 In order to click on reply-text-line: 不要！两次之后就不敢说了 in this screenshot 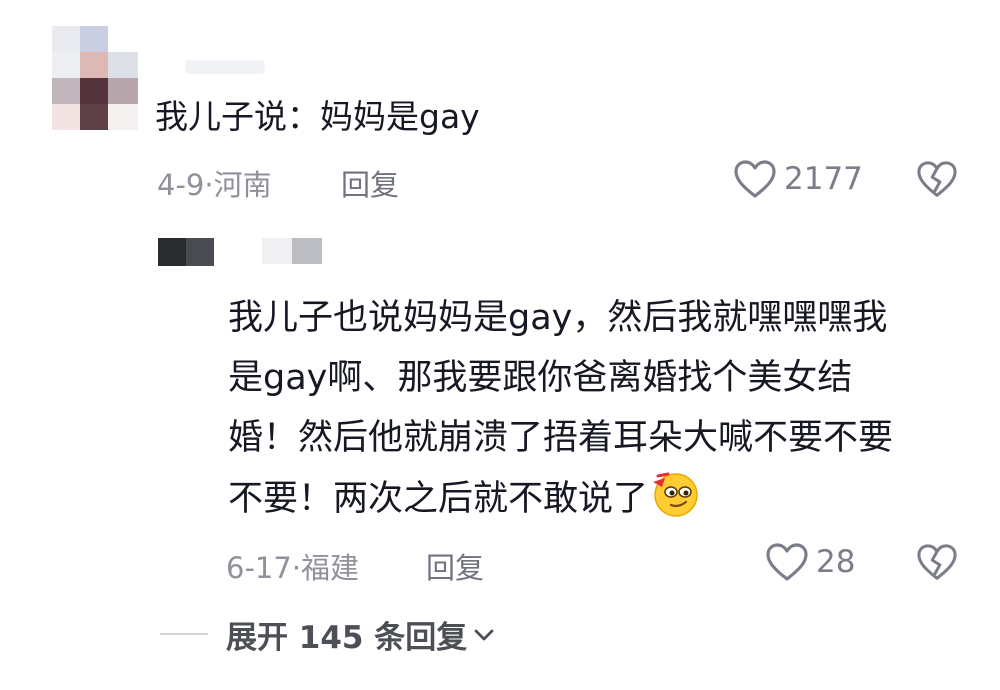, I will do `click(598, 498)`.